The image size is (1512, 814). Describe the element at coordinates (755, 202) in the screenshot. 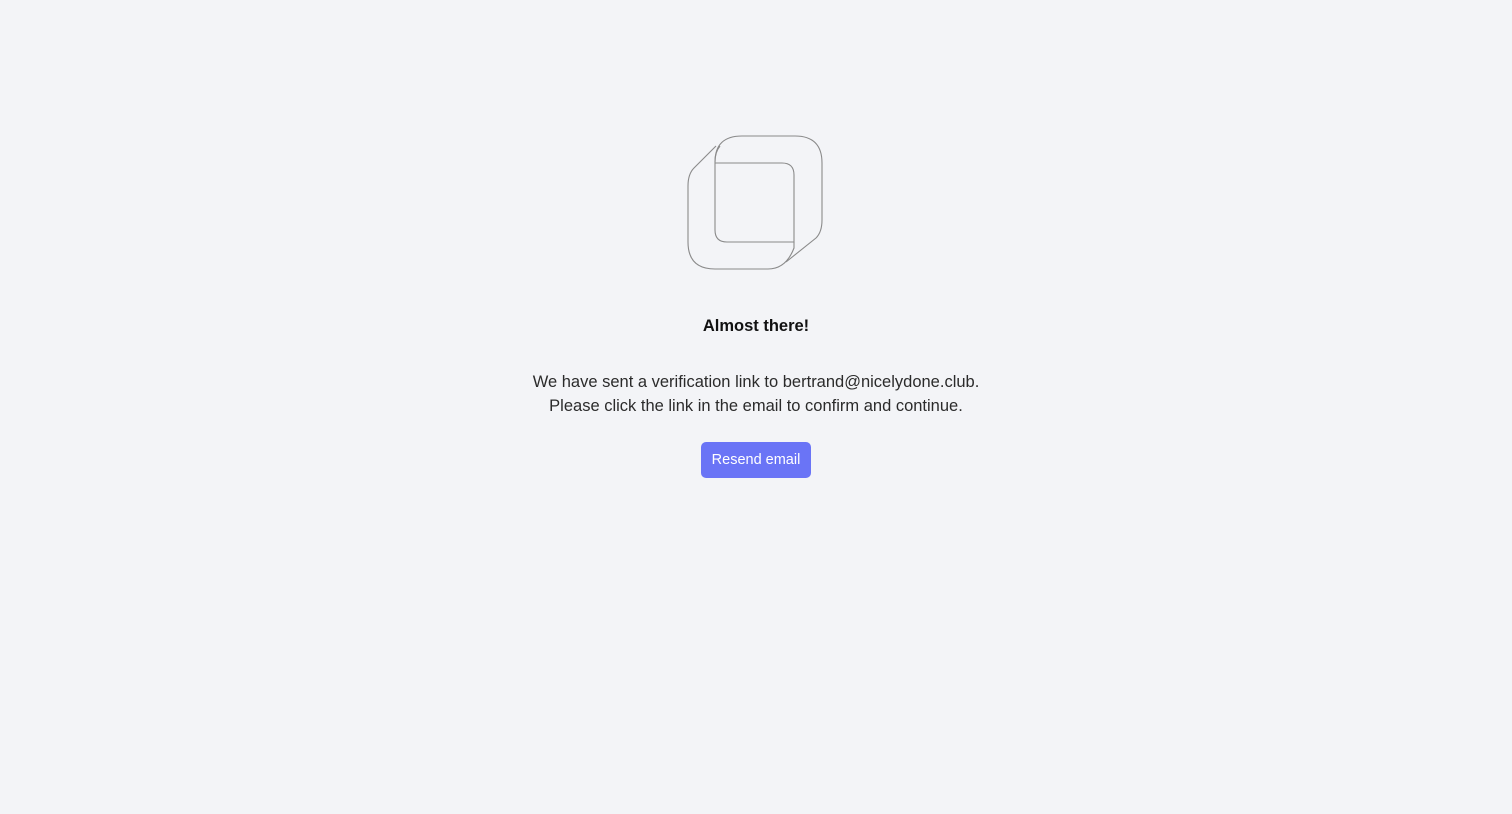

I see `app-logo-icon` at that location.